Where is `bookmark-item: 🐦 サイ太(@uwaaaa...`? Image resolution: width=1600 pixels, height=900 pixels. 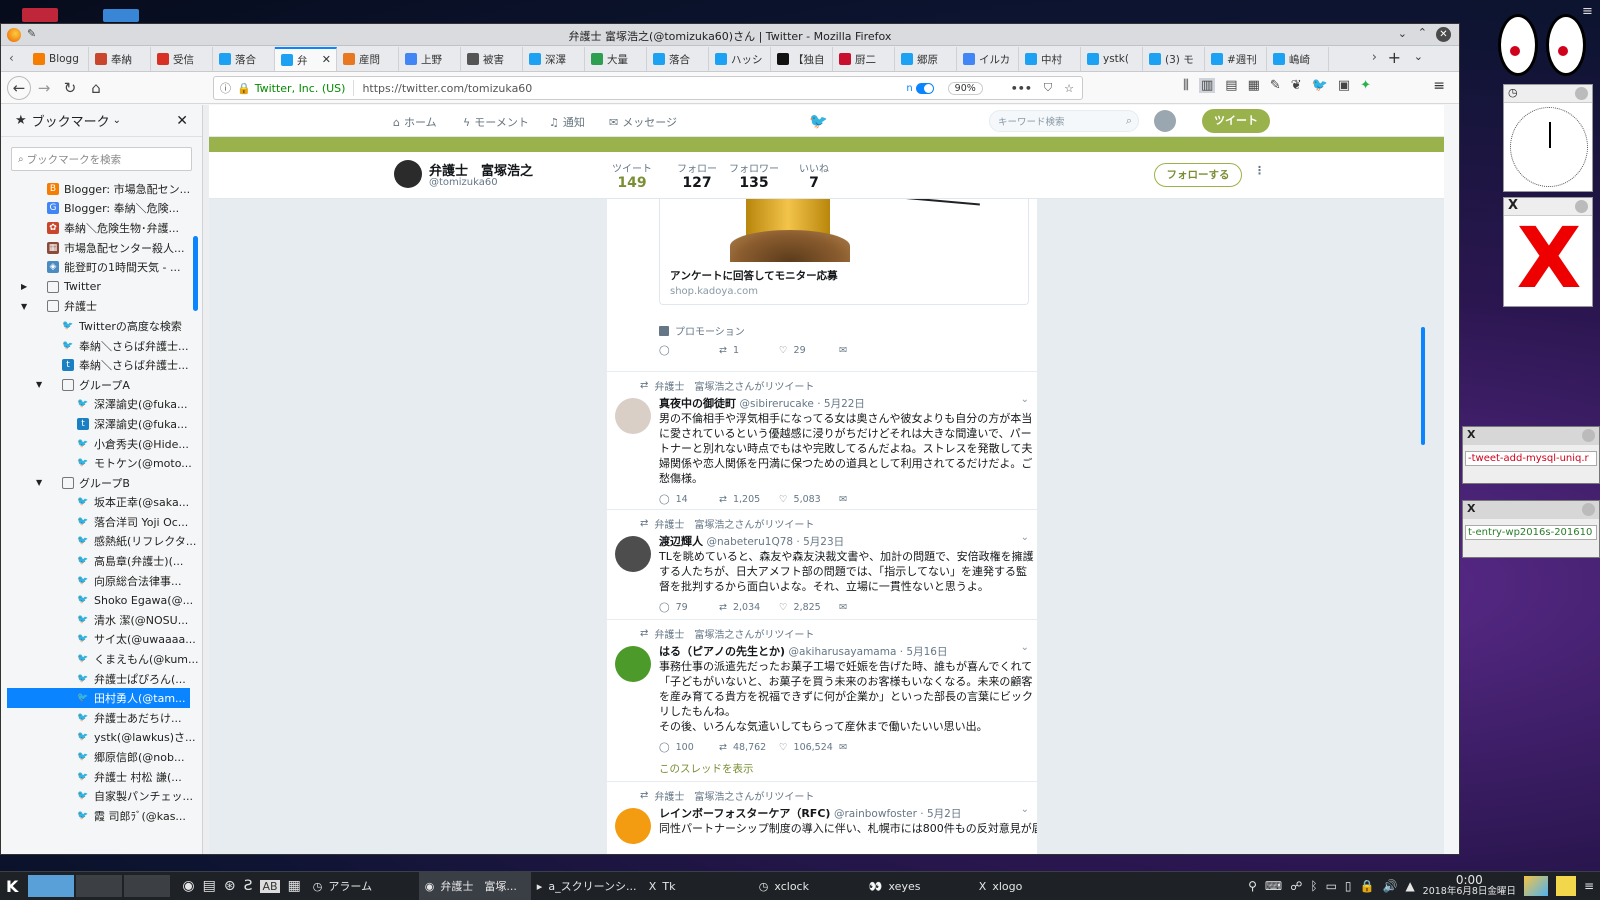
bookmark-item: 🐦 サイ太(@uwaaaa... is located at coordinates (104, 640).